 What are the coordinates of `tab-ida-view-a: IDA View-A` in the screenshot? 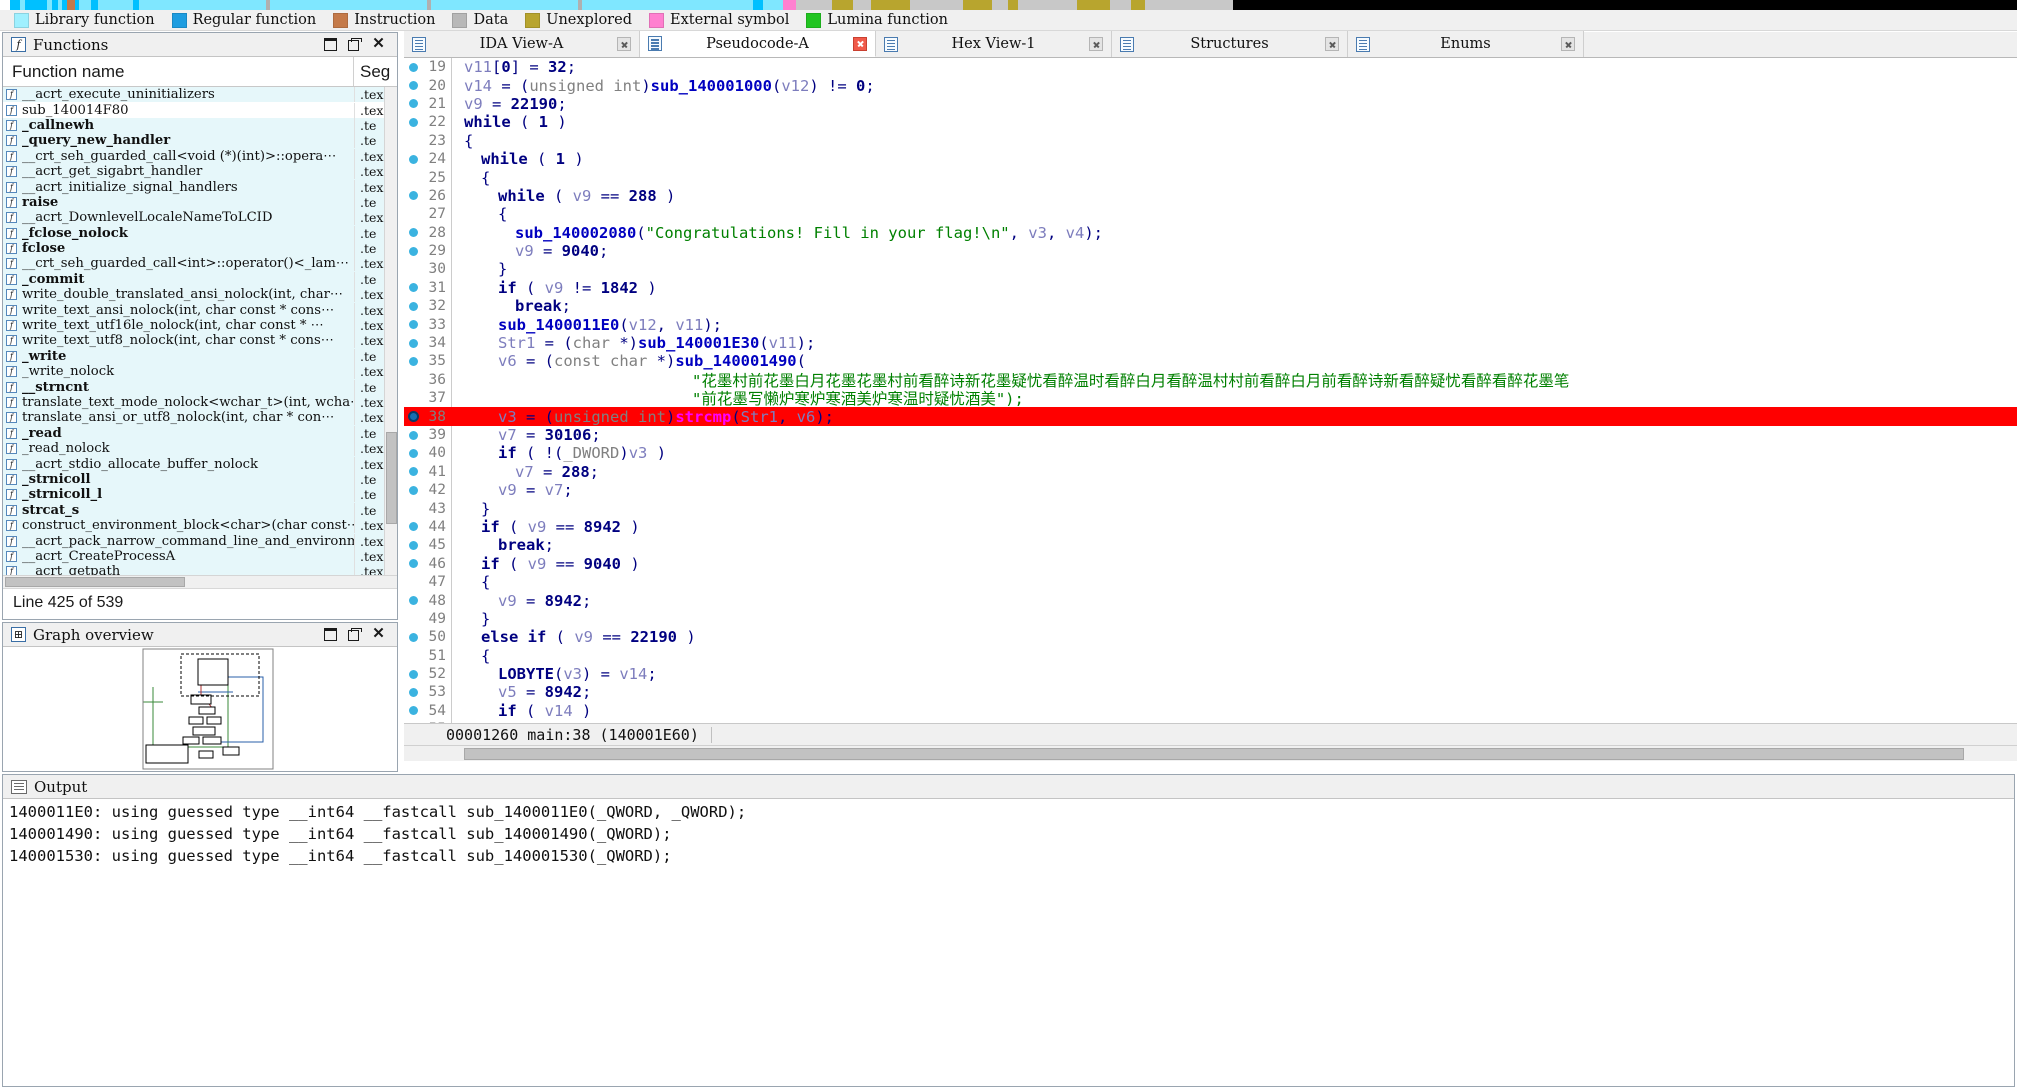 It's located at (522, 44).